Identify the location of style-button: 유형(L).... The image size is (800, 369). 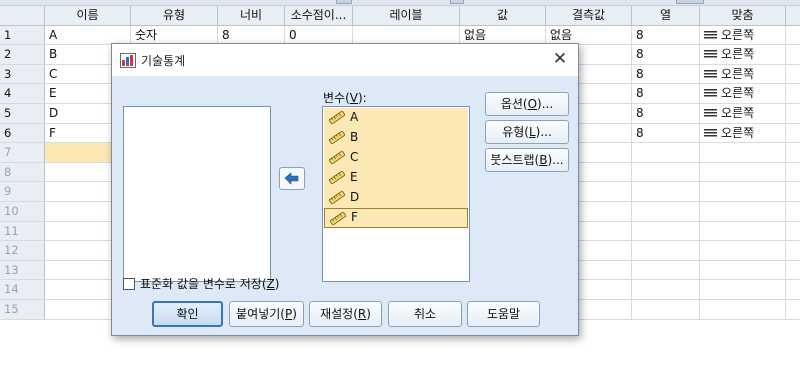
(527, 132).